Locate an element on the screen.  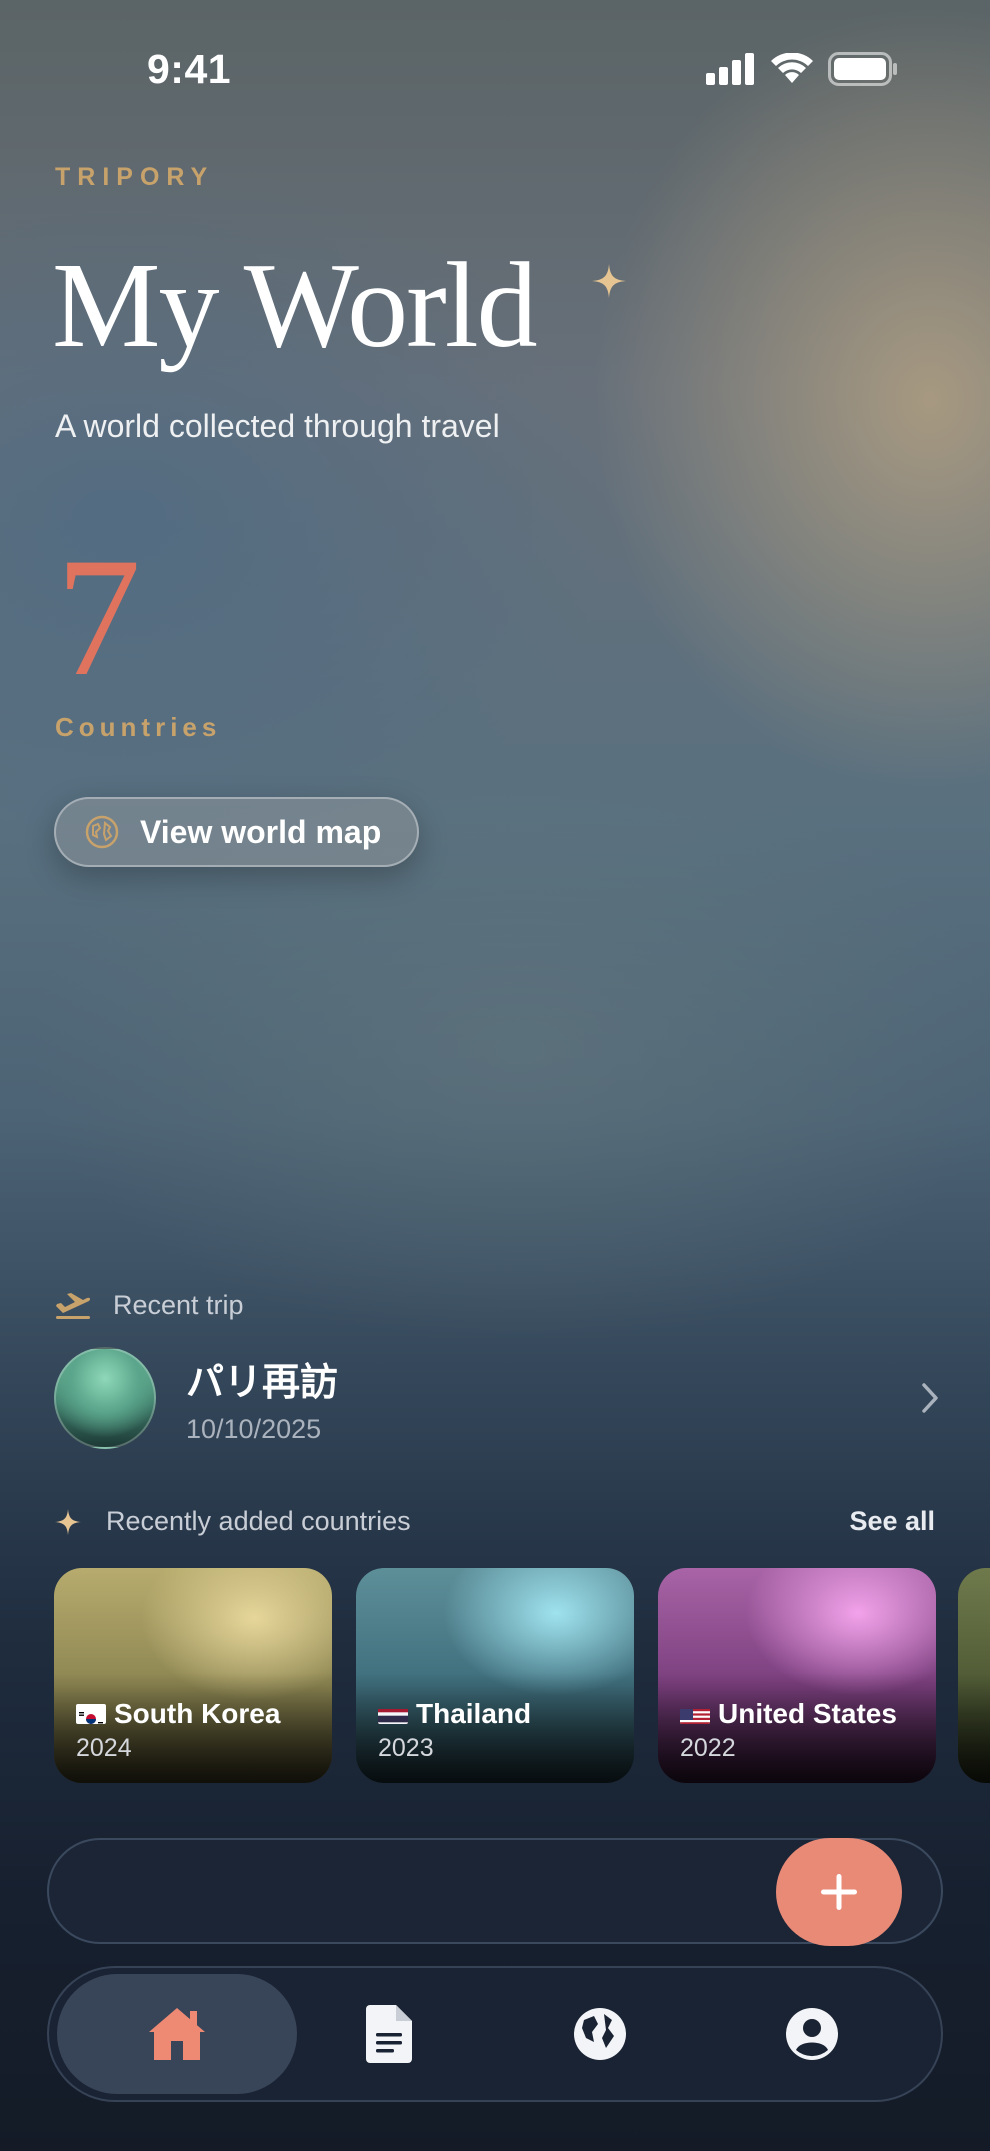
globe-icon is located at coordinates (600, 2034).